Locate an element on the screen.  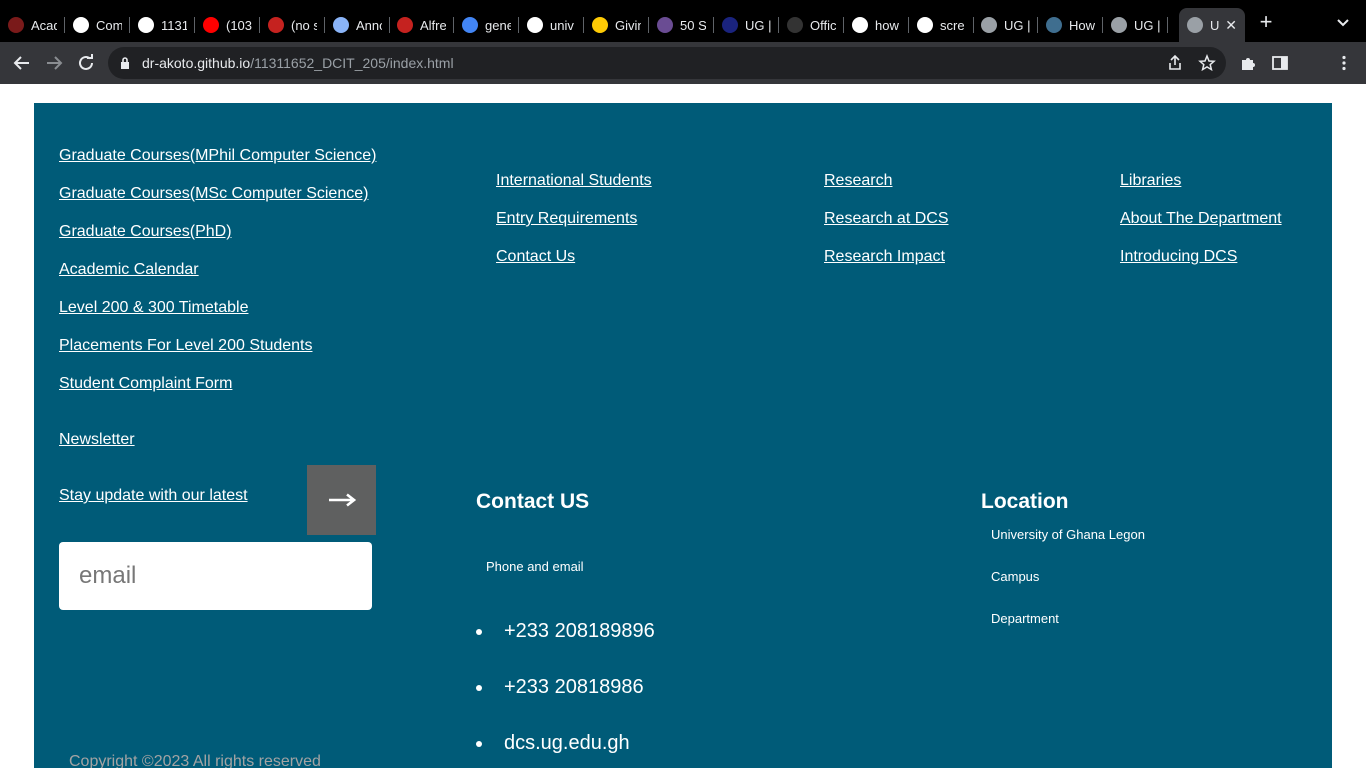
puzzle-icon is located at coordinates (1248, 64).